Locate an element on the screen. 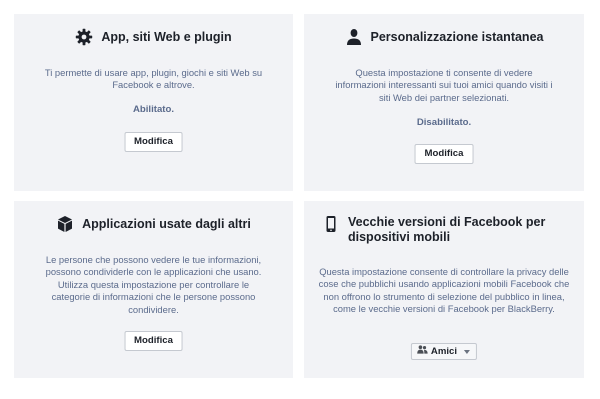  card-header: Applicazioni usate dagli altri is located at coordinates (153, 224).